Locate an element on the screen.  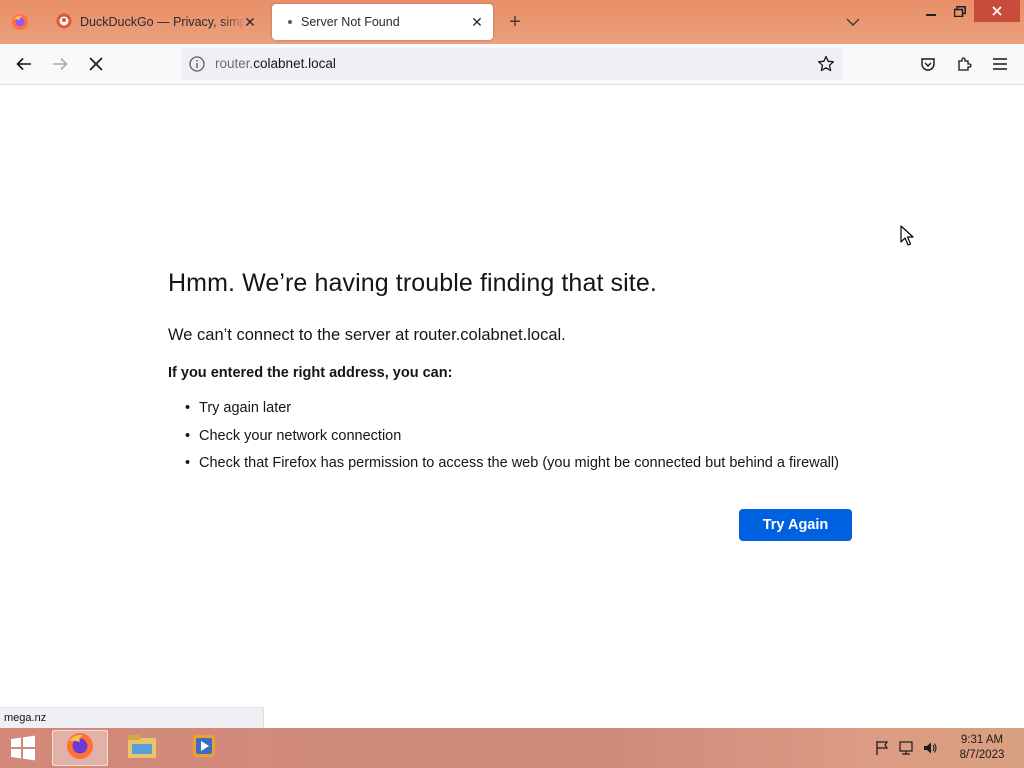
url-bar: router.colabnet.local is located at coordinates (512, 64).